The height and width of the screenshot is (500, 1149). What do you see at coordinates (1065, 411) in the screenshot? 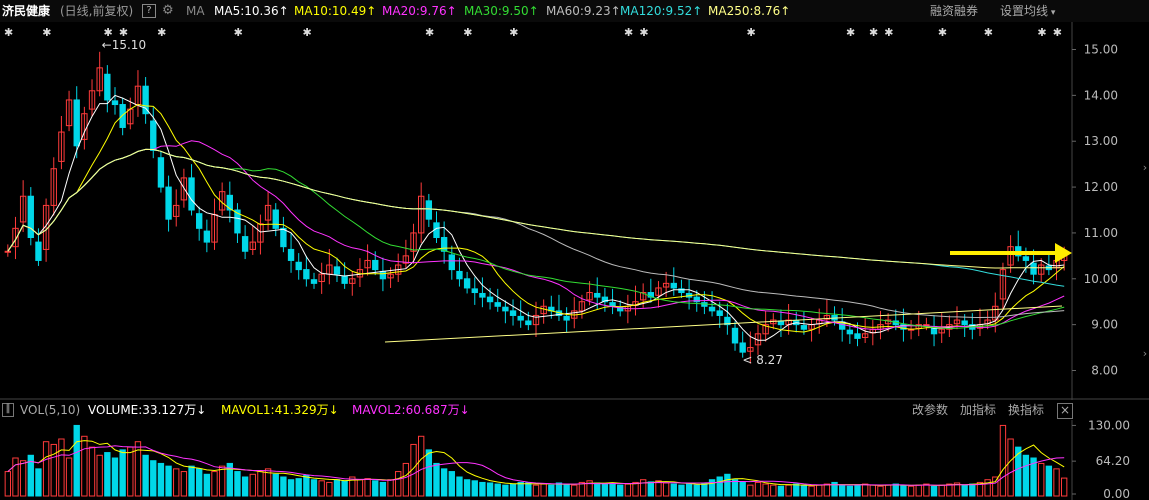
I see `close-icon: ×` at bounding box center [1065, 411].